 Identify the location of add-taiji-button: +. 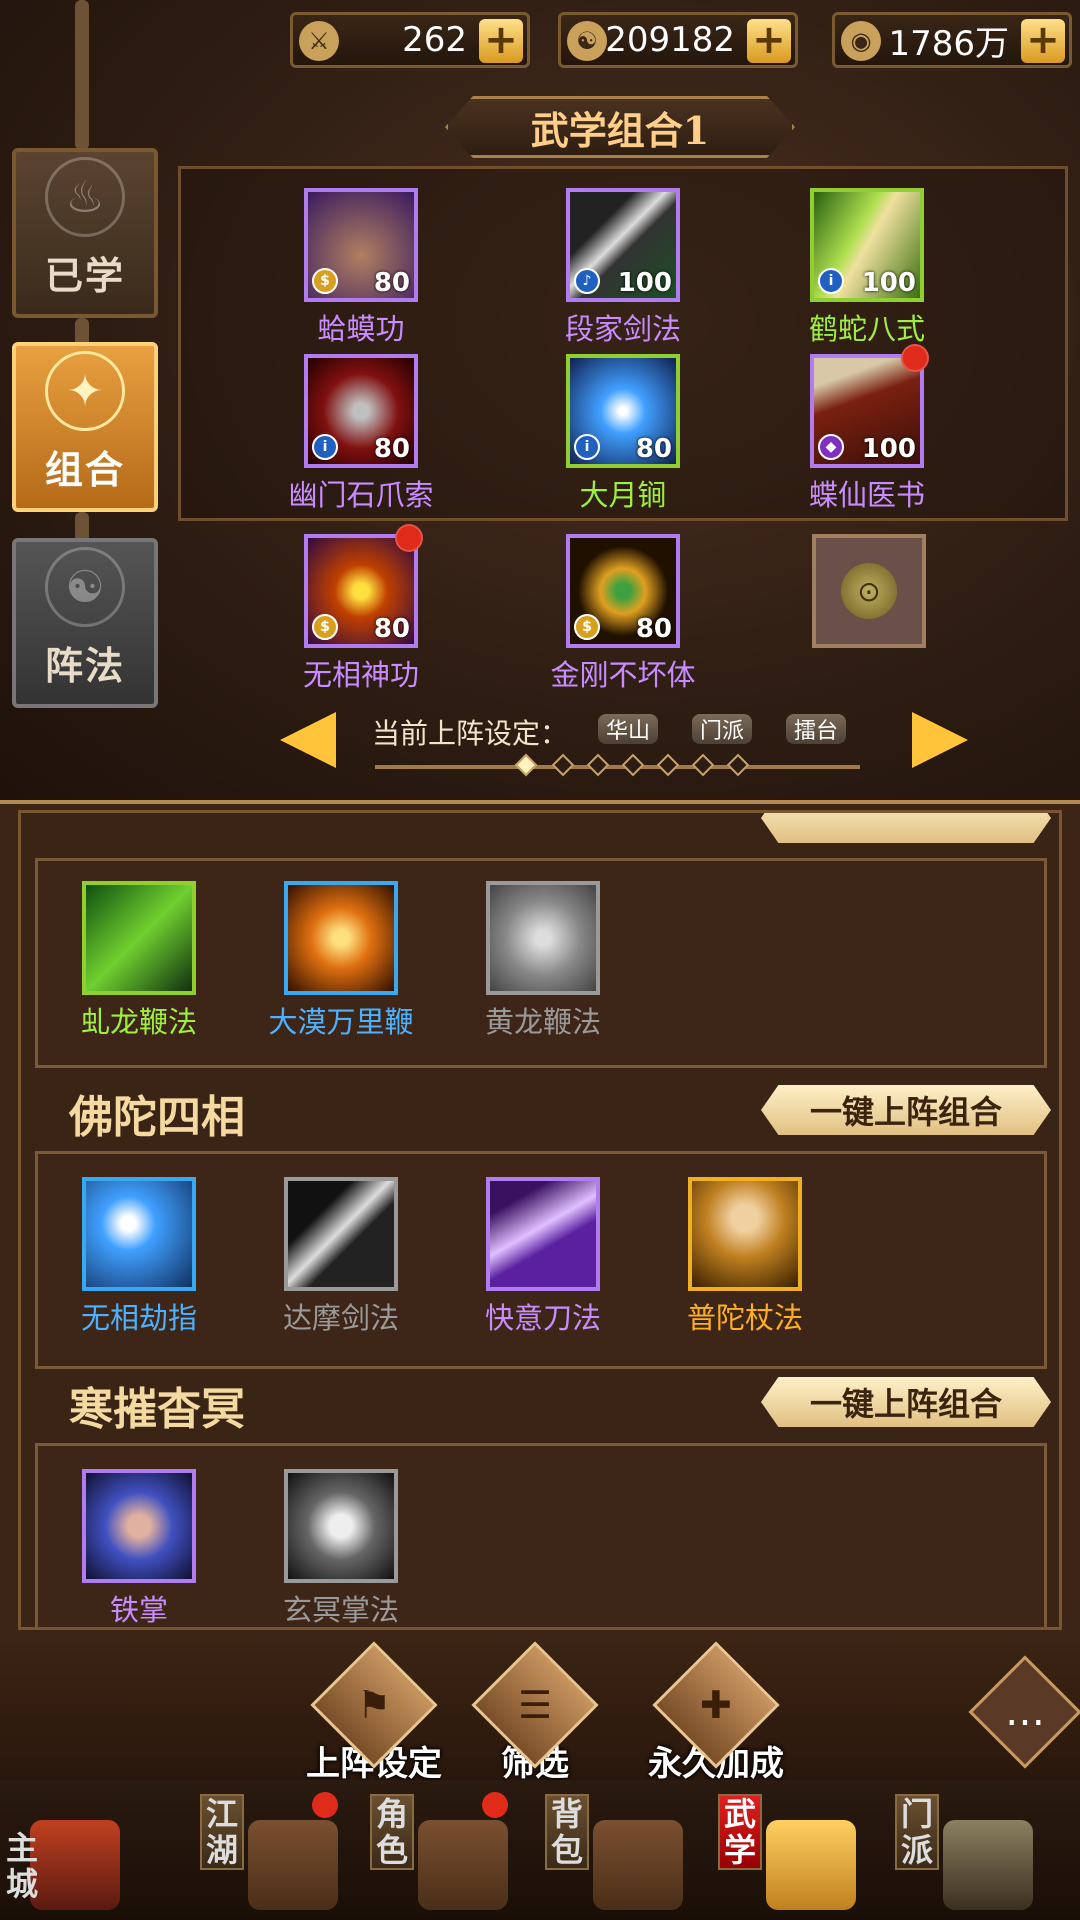
(769, 41).